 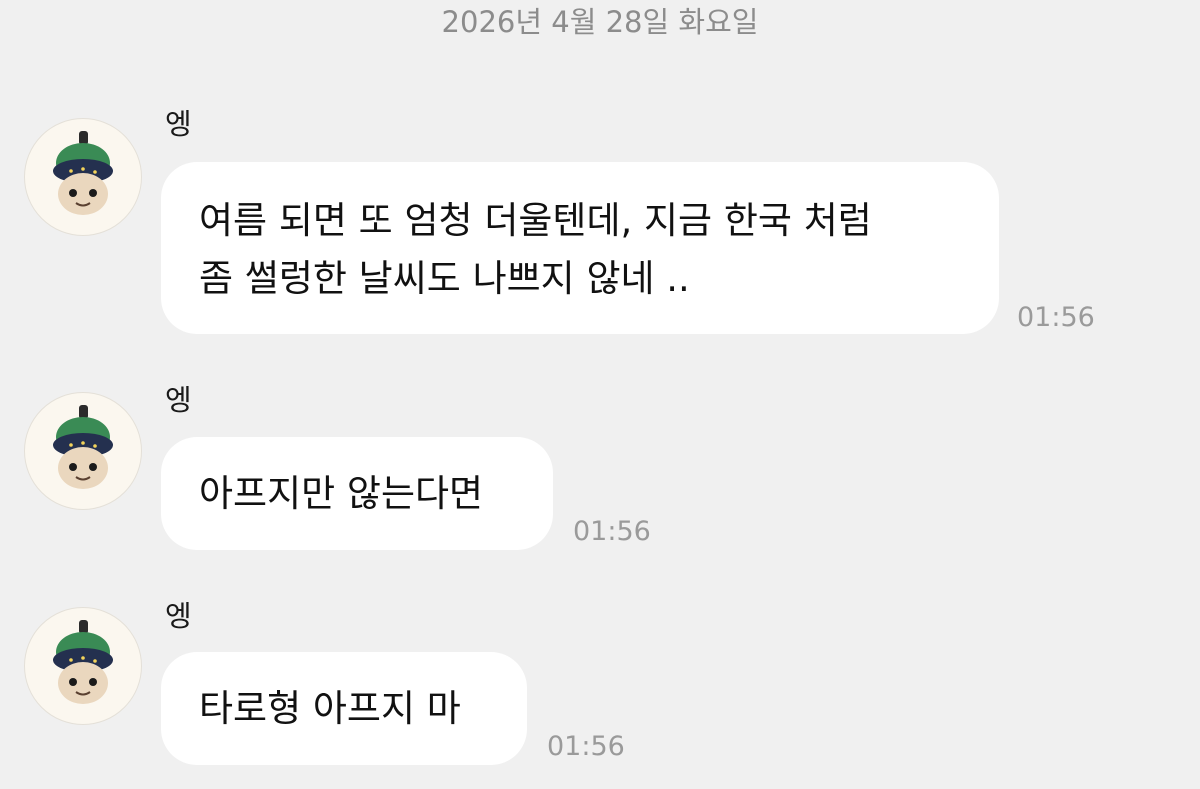 I want to click on date-divider: 2026년 4월 28일 화요일, so click(x=600, y=22).